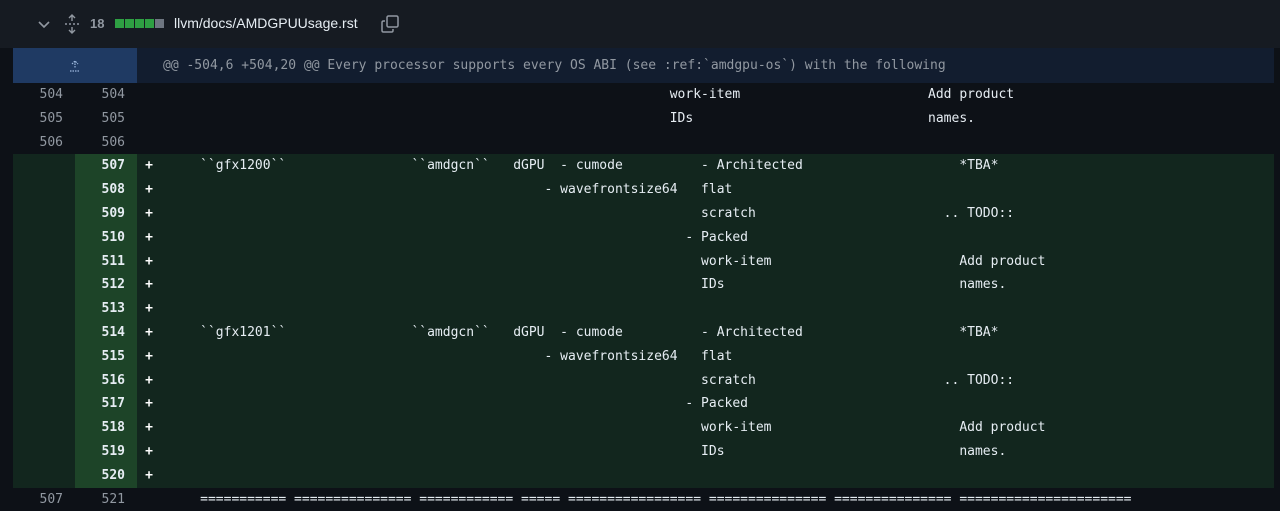  I want to click on added-line: 512 + IDs names., so click(643, 285).